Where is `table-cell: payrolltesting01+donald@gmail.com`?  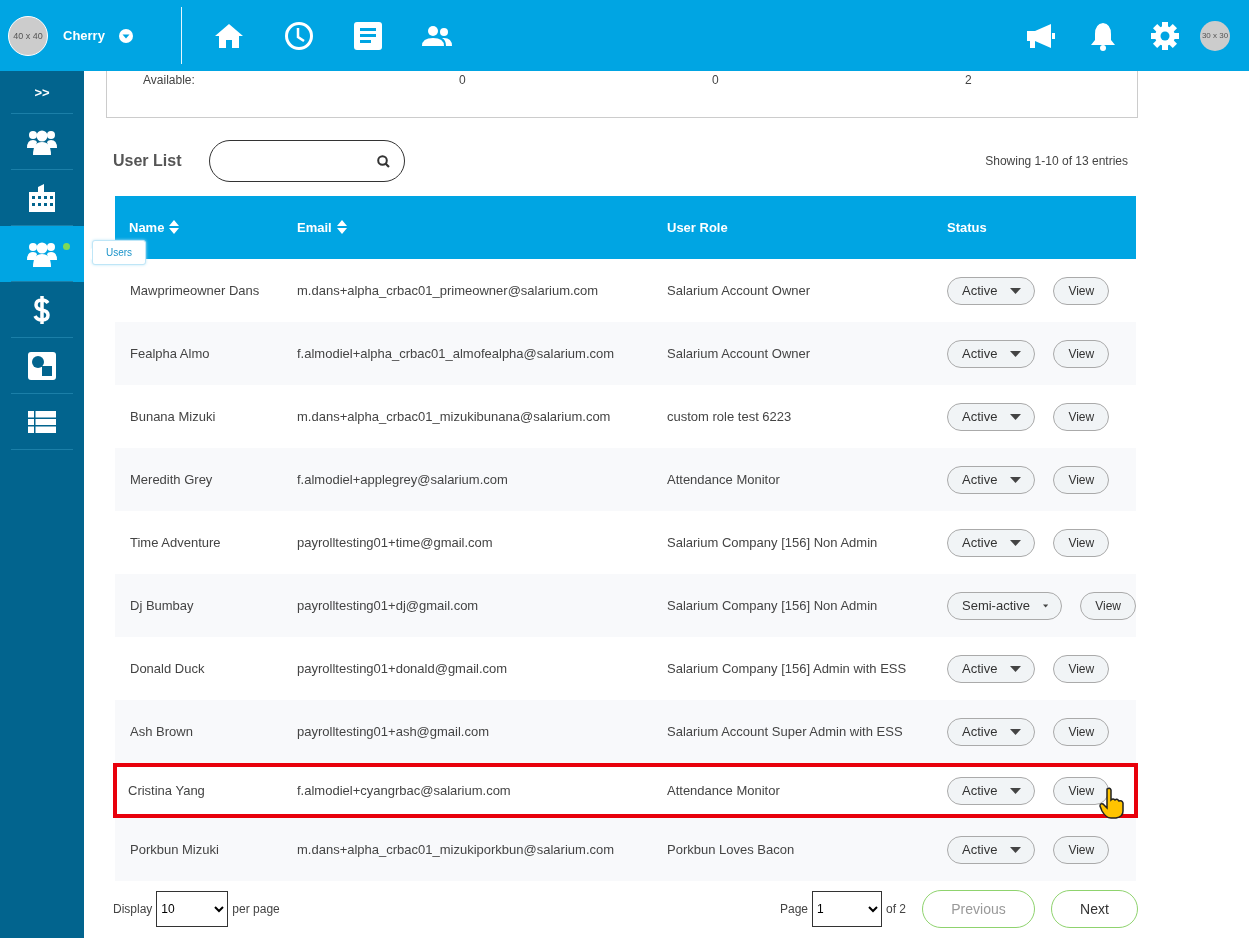 table-cell: payrolltesting01+donald@gmail.com is located at coordinates (402, 668).